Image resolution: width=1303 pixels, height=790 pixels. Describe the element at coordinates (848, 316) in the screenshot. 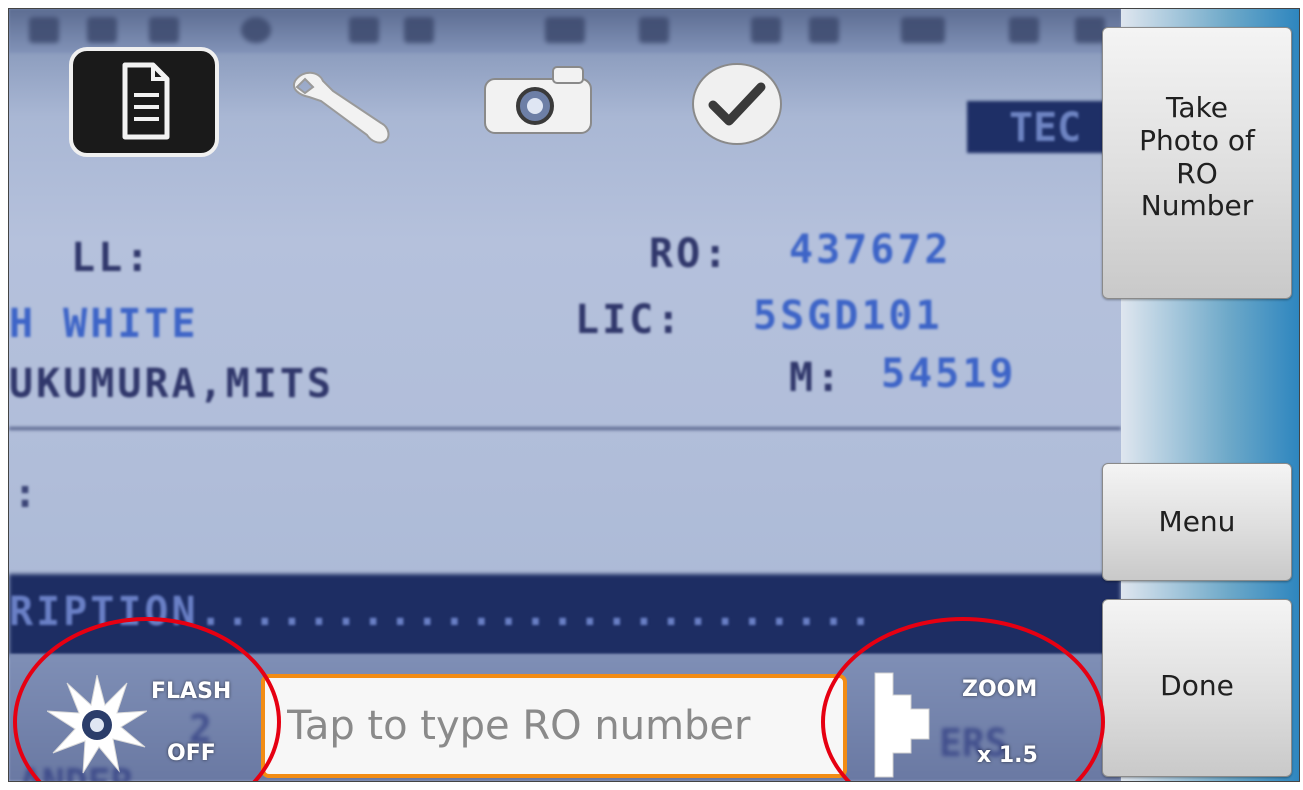

I see `captured-lic-value: 5SGD101` at that location.